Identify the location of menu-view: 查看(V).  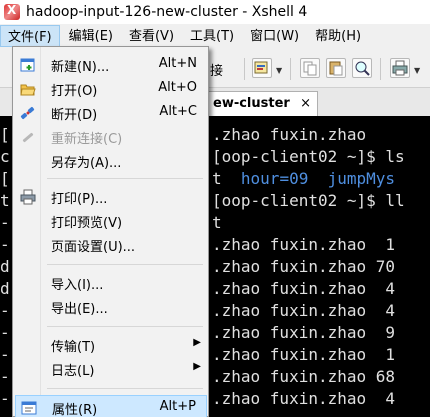
(151, 36).